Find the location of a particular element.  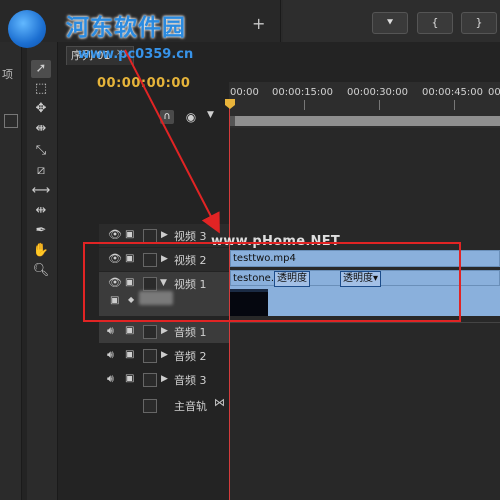

watermark-title: 河东软件园 is located at coordinates (126, 28).